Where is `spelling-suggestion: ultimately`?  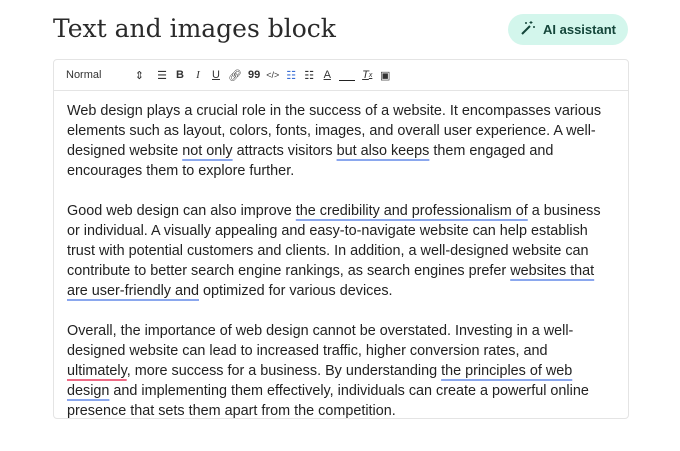
spelling-suggestion: ultimately is located at coordinates (97, 371).